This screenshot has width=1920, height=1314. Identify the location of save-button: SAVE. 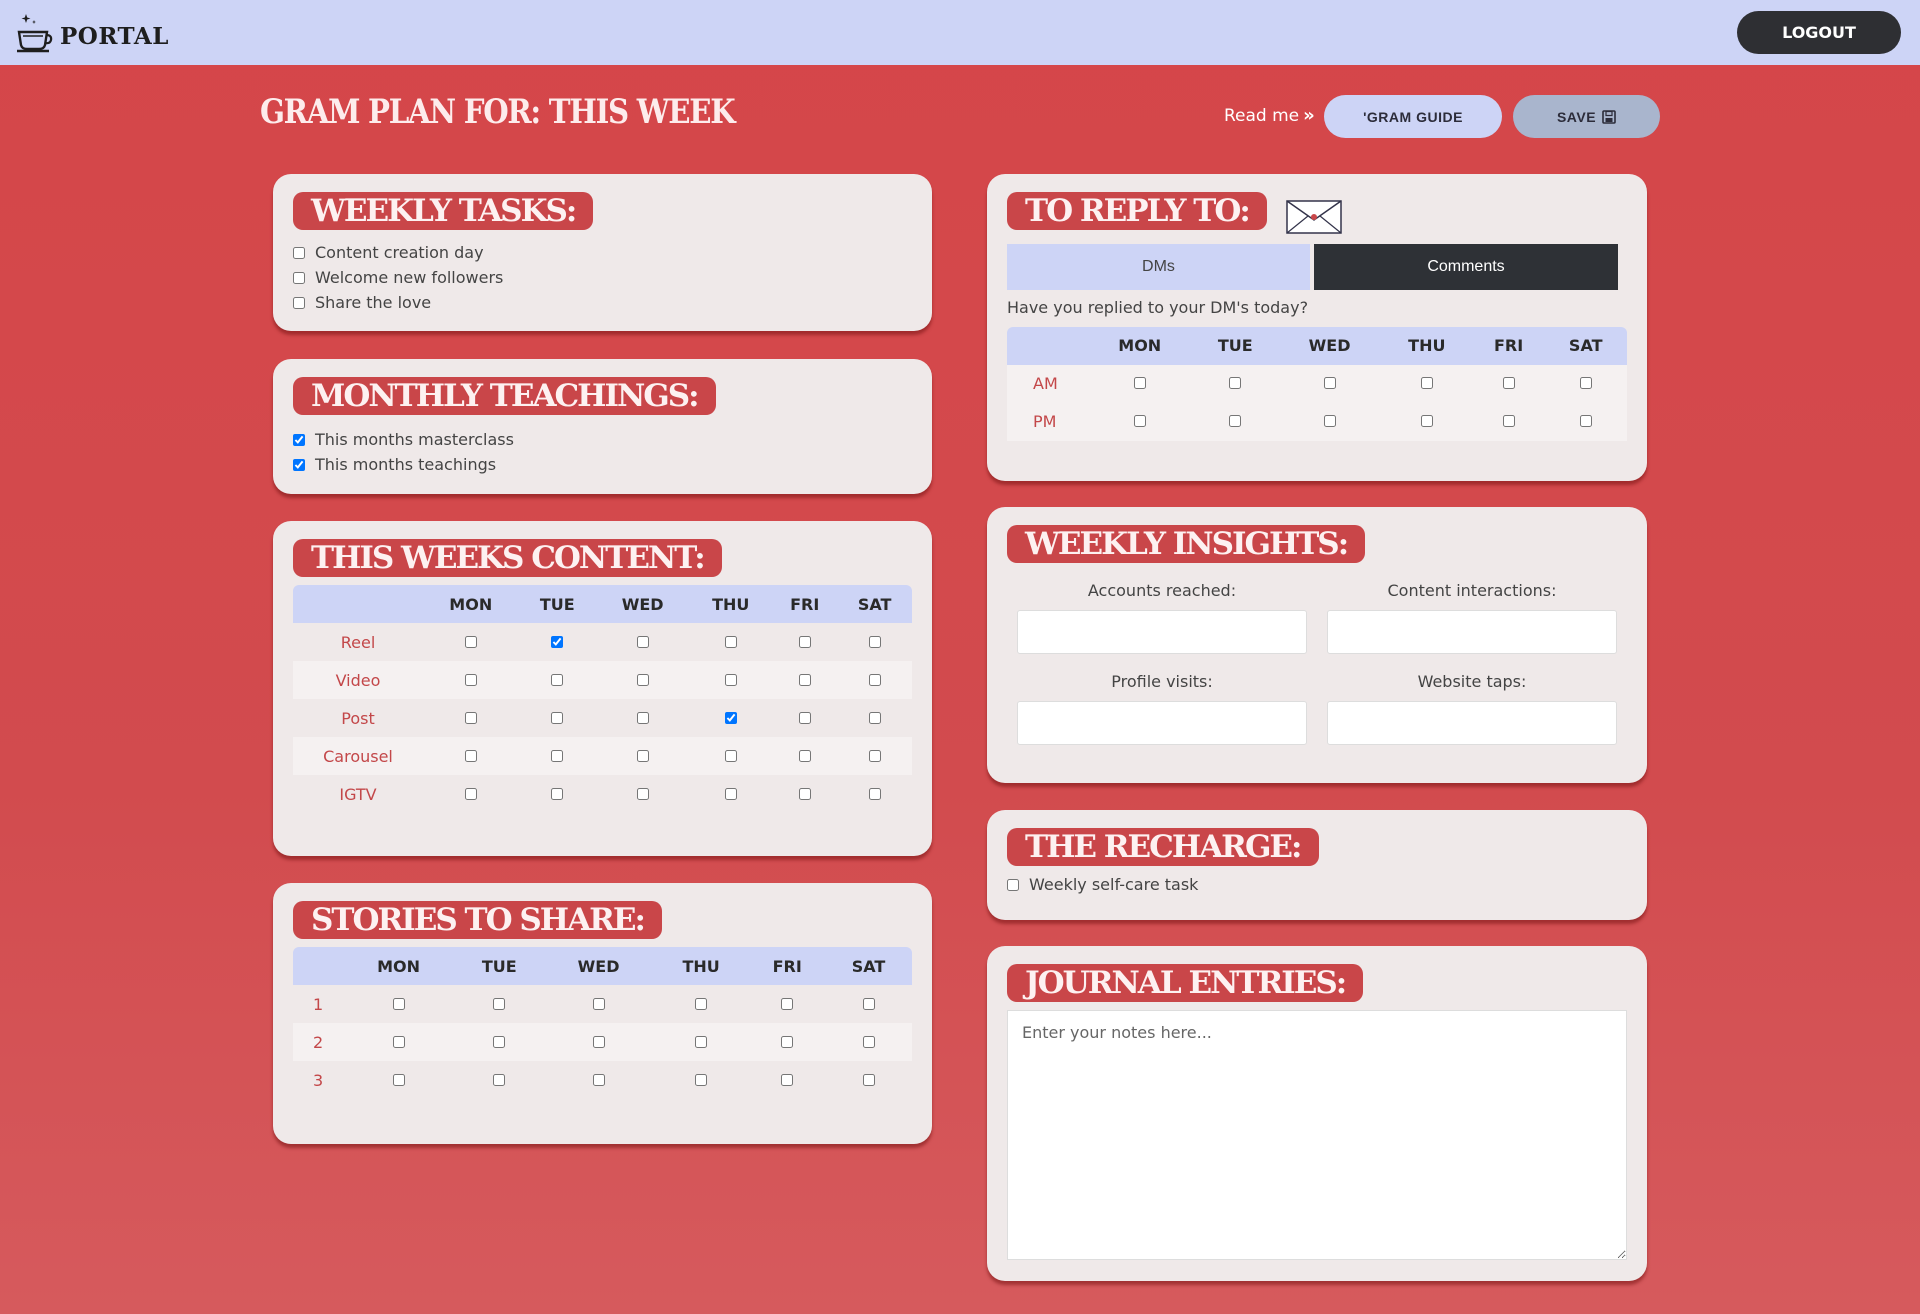
(1586, 116).